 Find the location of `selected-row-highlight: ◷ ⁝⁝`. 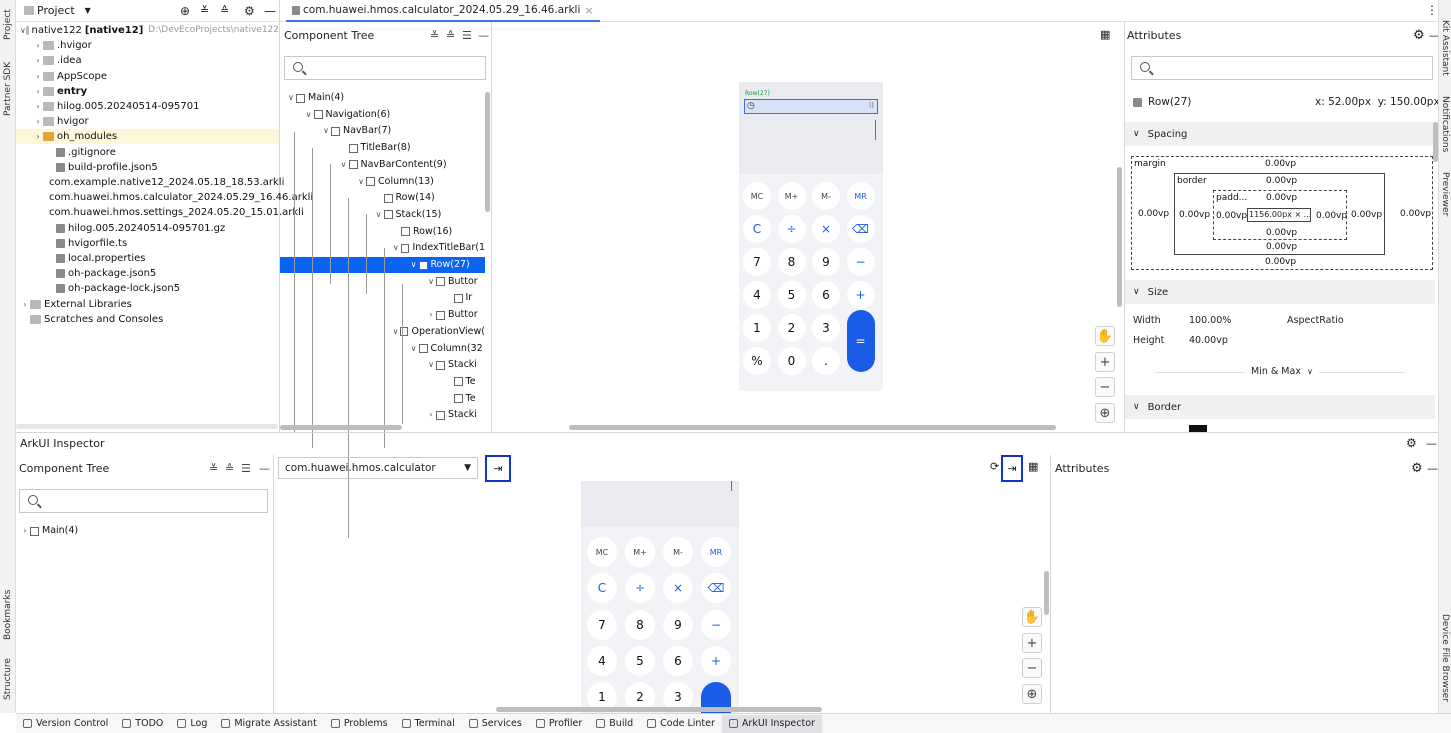

selected-row-highlight: ◷ ⁝⁝ is located at coordinates (811, 106).